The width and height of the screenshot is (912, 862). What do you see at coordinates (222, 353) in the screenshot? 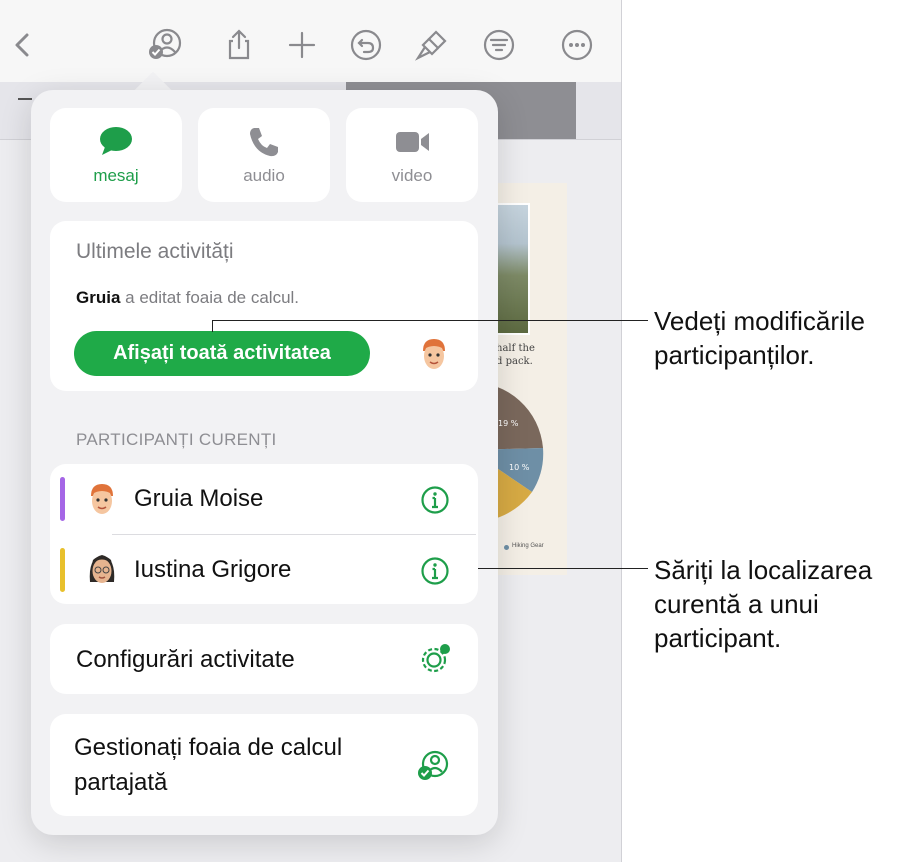
I see `show-all-activity-button: Afișați toată activitatea` at bounding box center [222, 353].